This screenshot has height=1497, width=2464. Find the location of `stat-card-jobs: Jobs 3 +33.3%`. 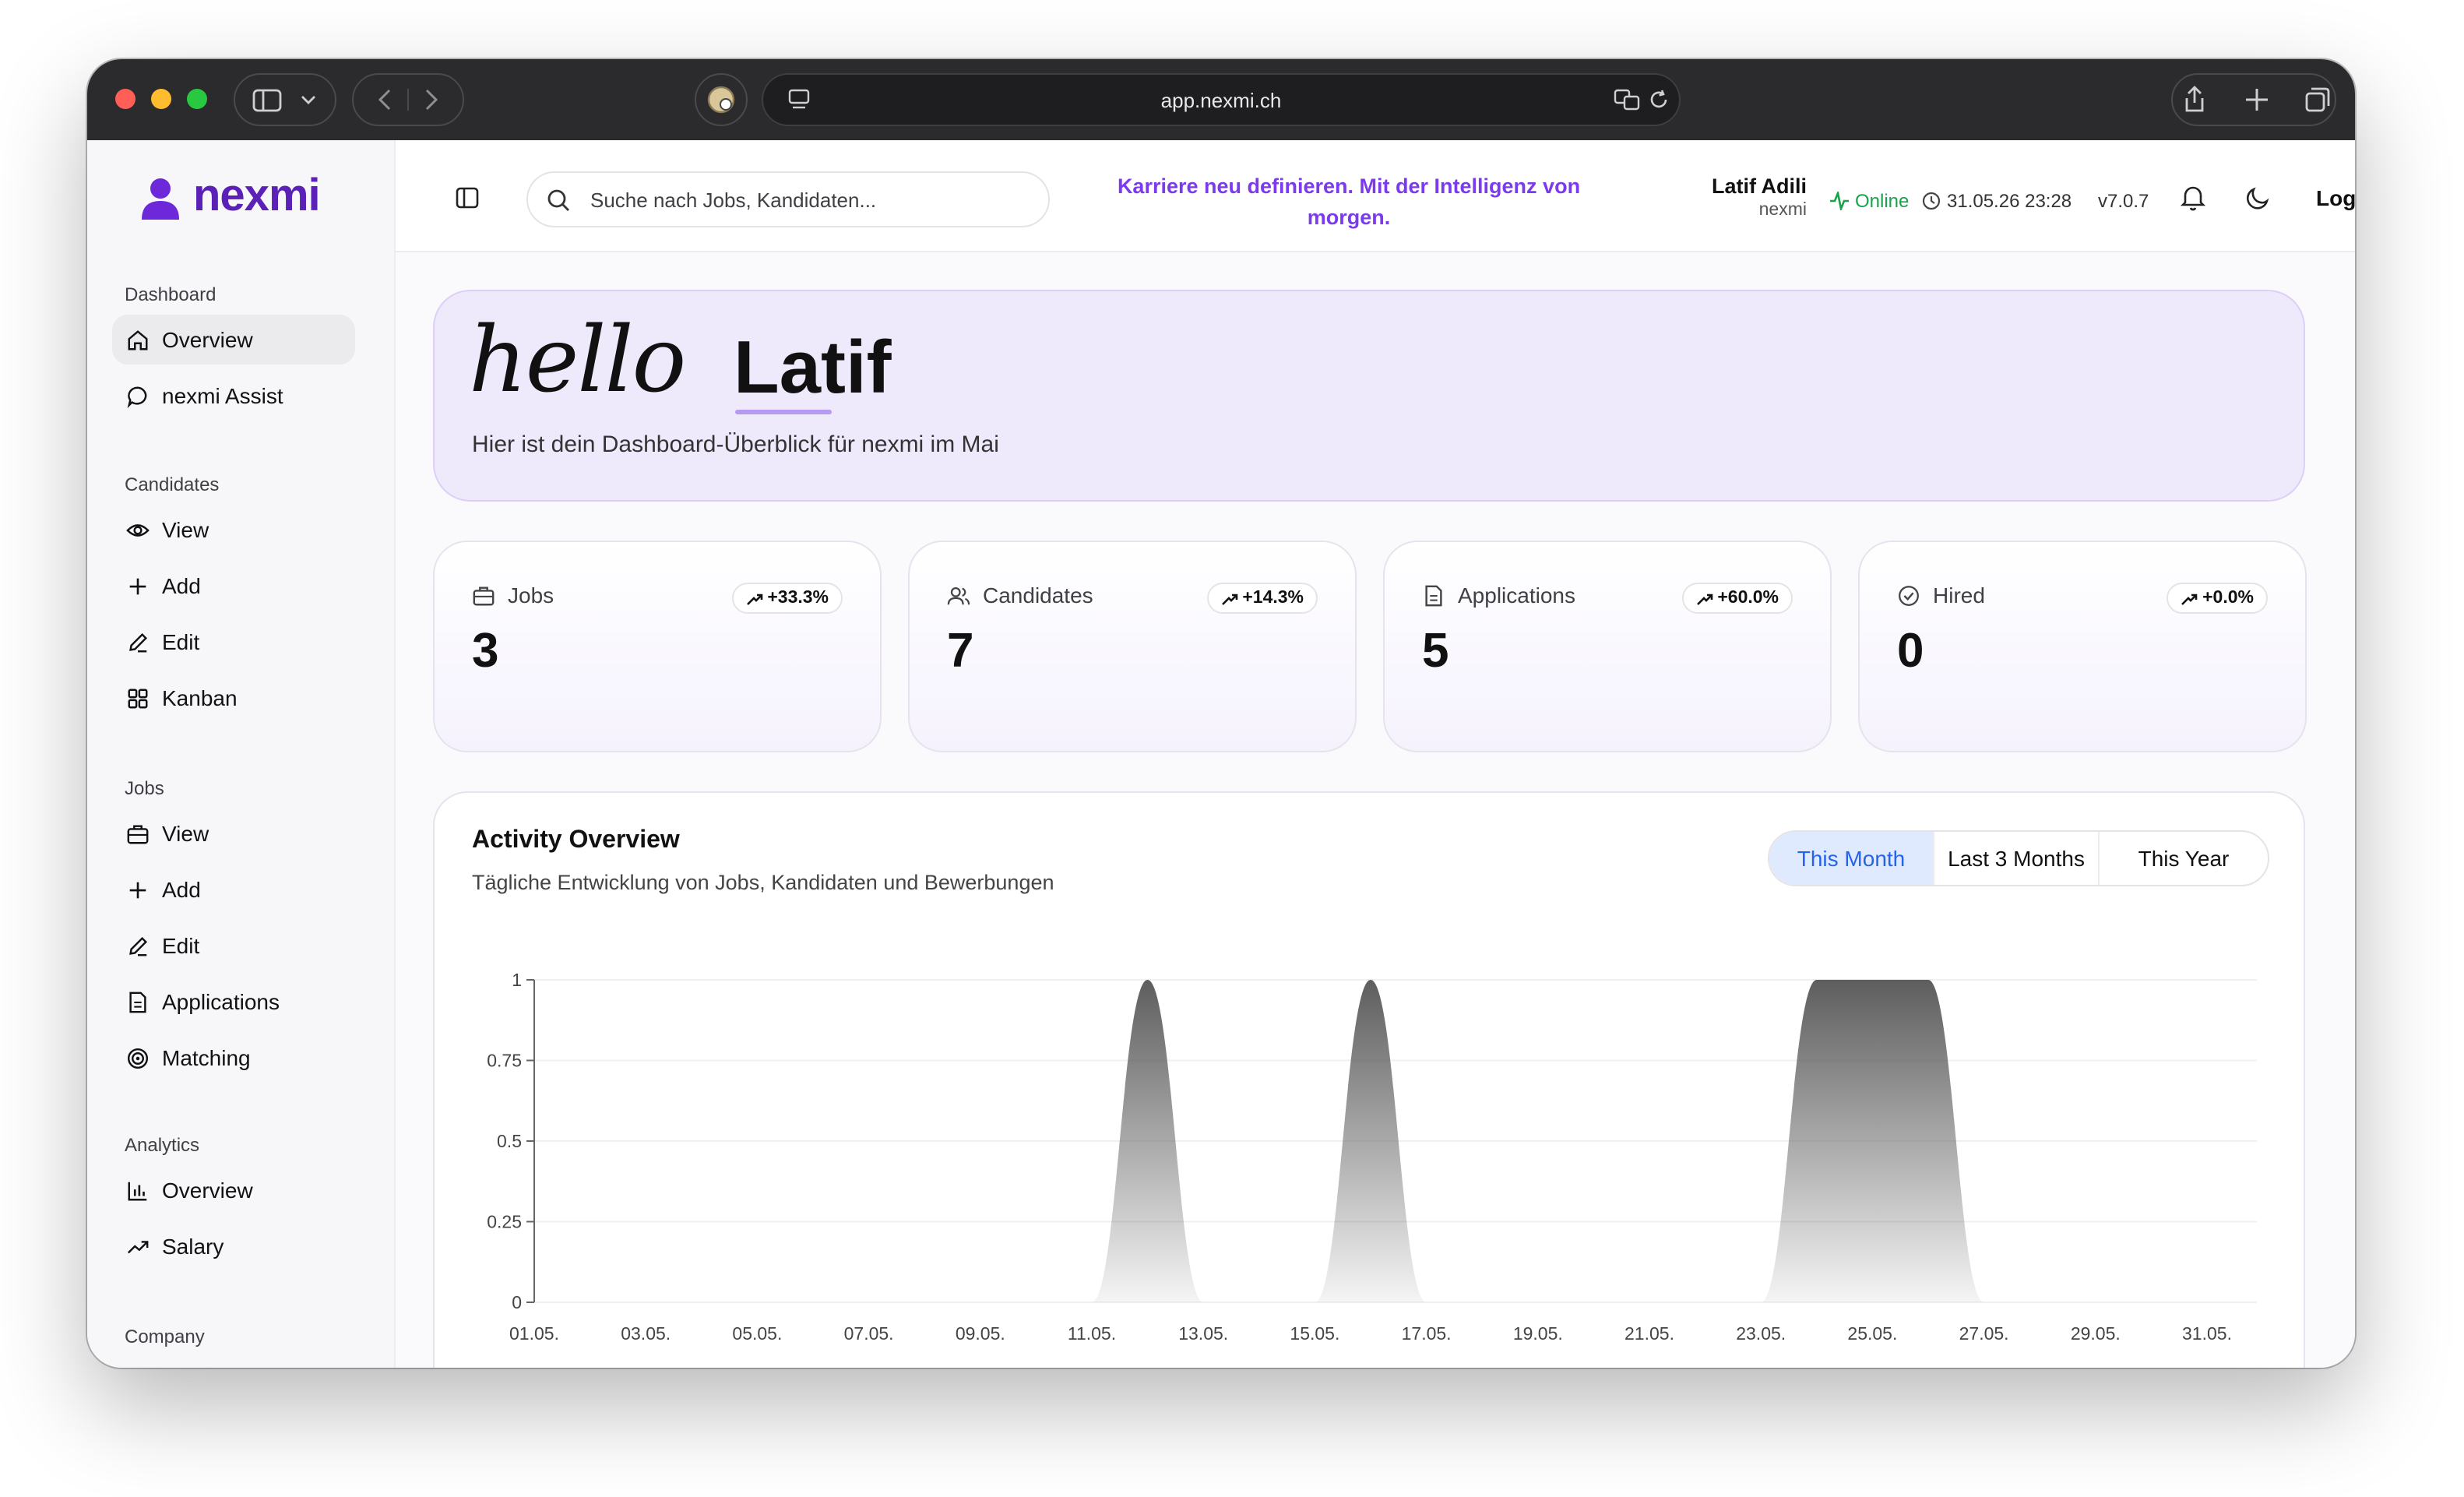

stat-card-jobs: Jobs 3 +33.3% is located at coordinates (657, 646).